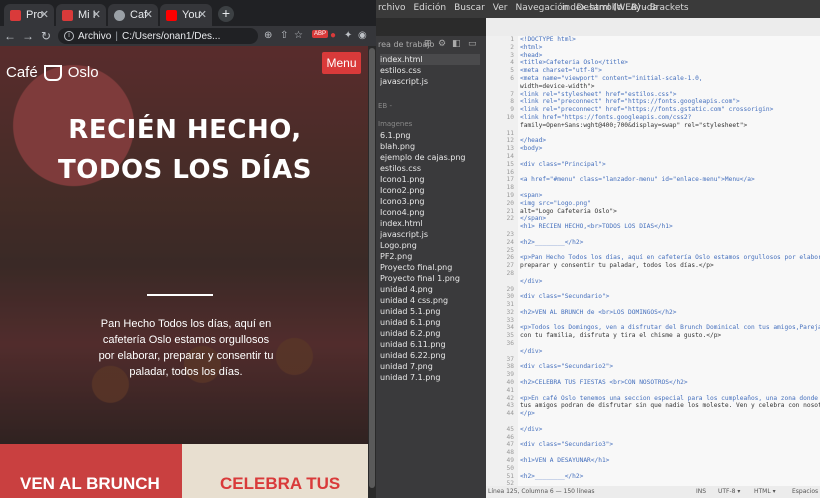  Describe the element at coordinates (430, 190) in the screenshot. I see `project-file-item: Icono2.png` at that location.